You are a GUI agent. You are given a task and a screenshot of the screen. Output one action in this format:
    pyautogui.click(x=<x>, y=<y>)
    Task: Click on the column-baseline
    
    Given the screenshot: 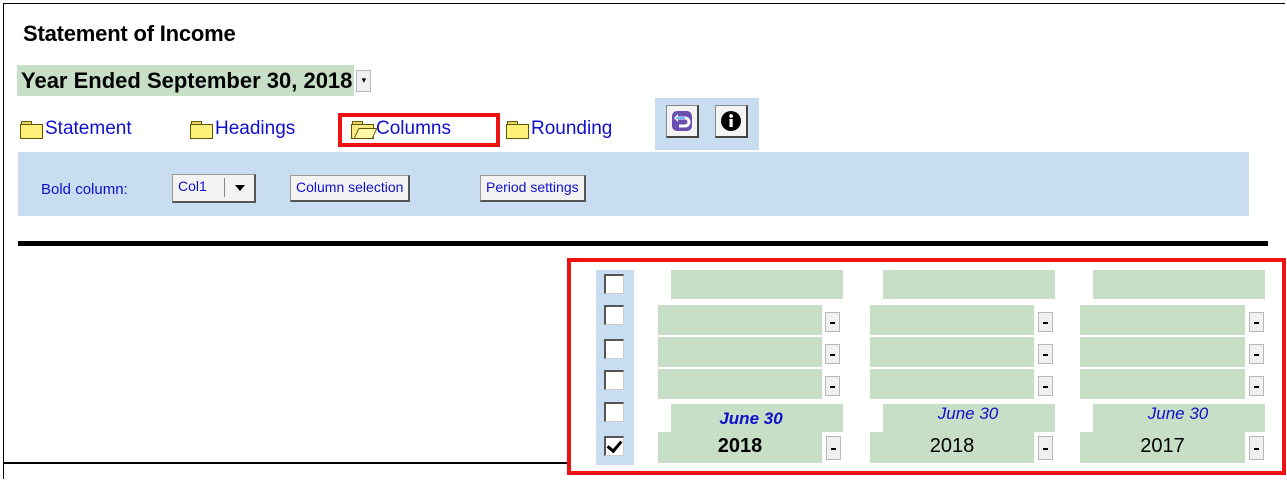 What is the action you would take?
    pyautogui.click(x=286, y=463)
    